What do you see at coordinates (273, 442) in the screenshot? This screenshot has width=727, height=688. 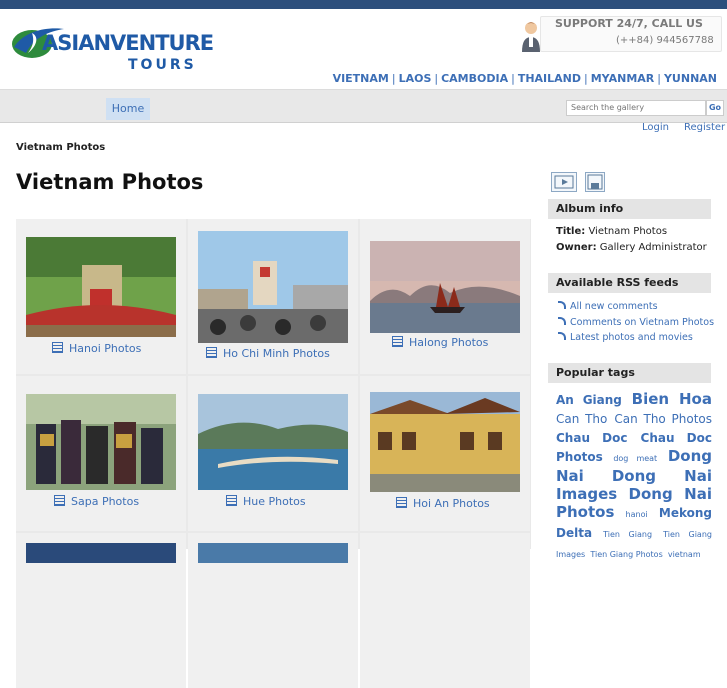 I see `album-thumbnail-hue` at bounding box center [273, 442].